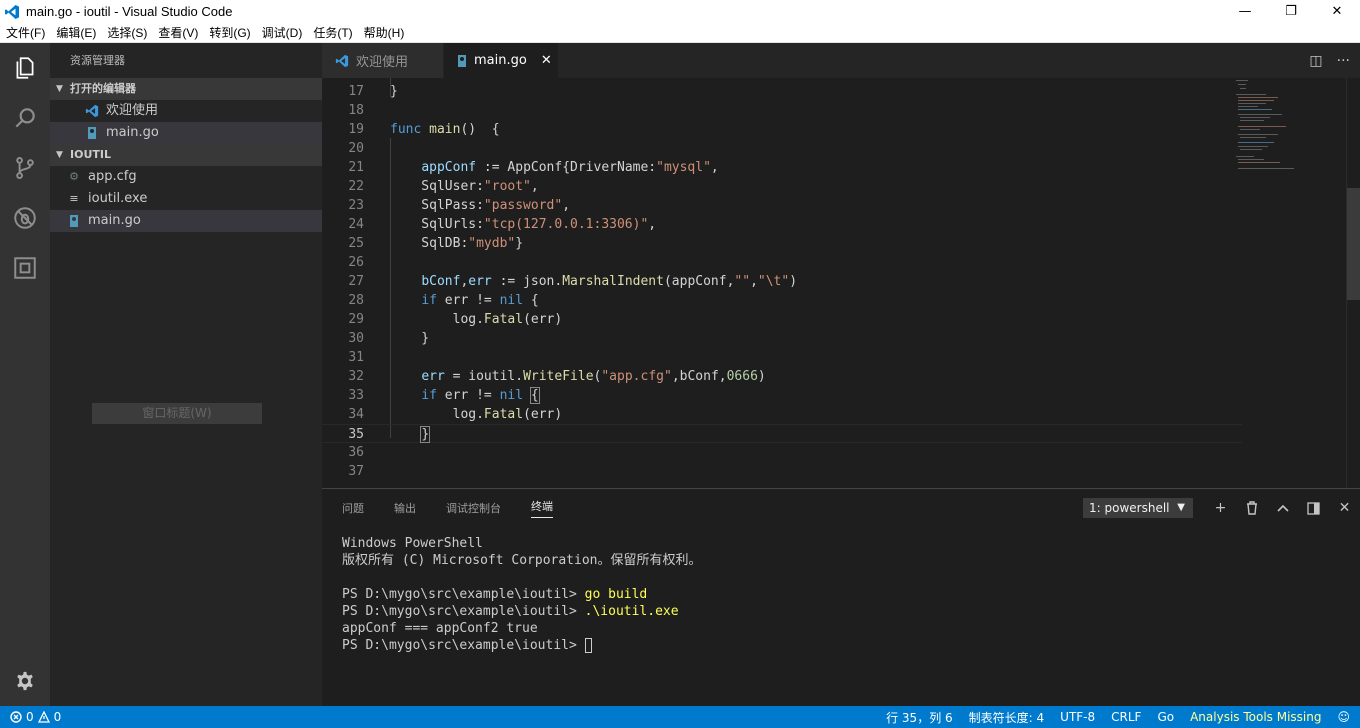 The width and height of the screenshot is (1360, 728). I want to click on extensions-button, so click(25, 268).